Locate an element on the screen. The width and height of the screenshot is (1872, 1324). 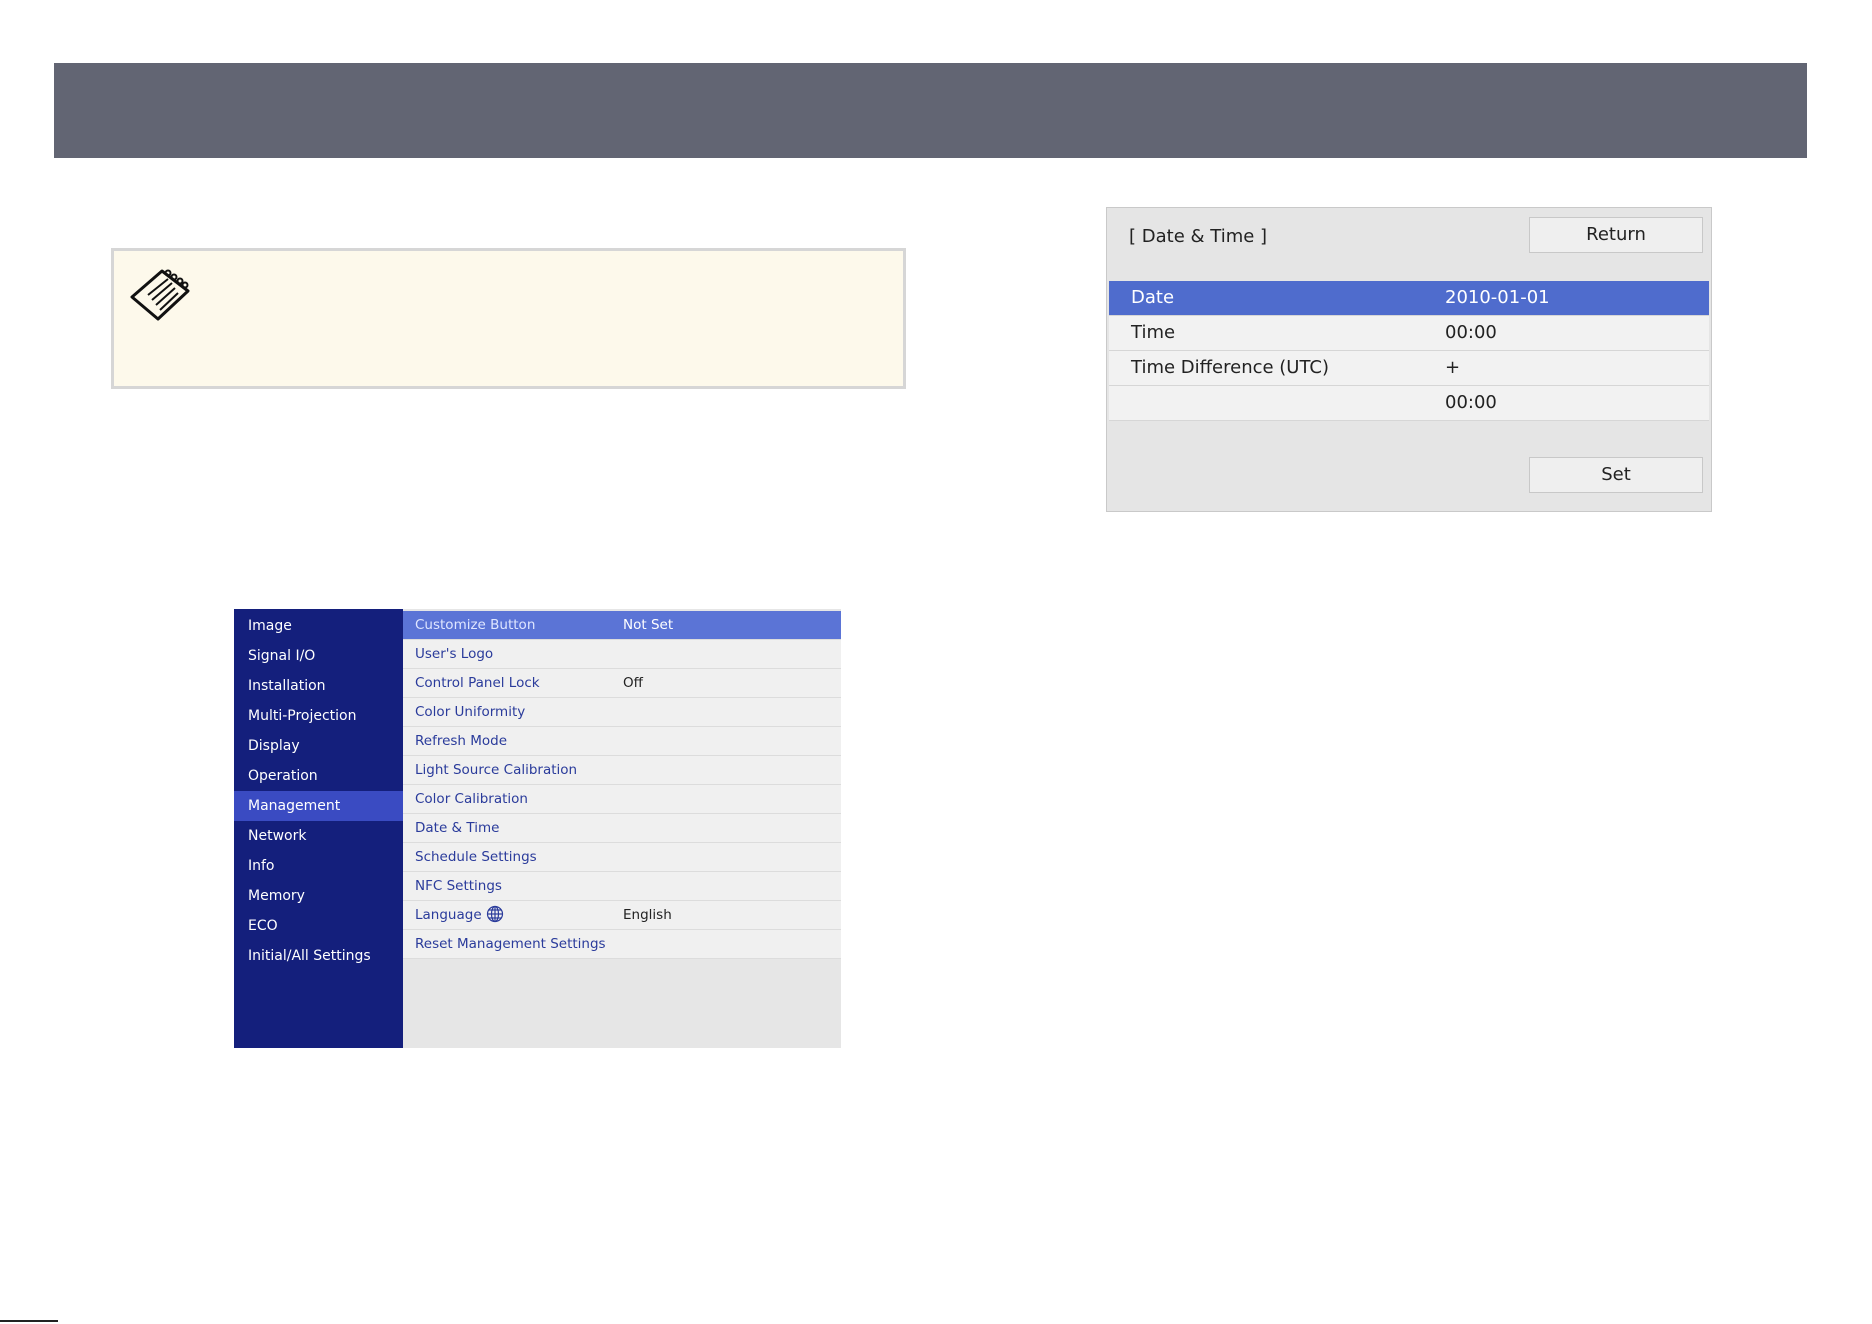
menu-item-label: Light Source Calibration is located at coordinates (496, 770).